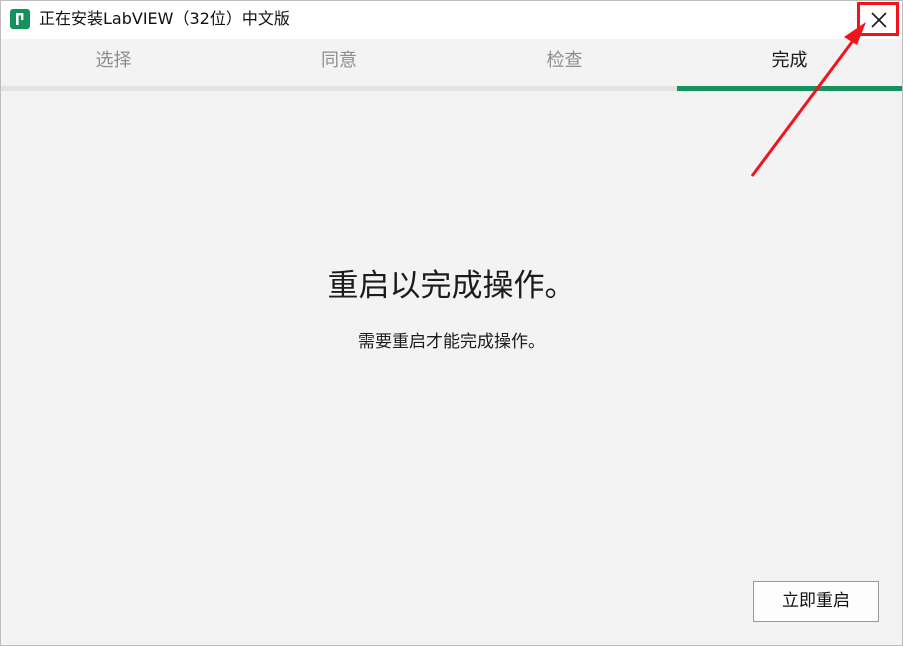 Image resolution: width=903 pixels, height=646 pixels. What do you see at coordinates (816, 601) in the screenshot?
I see `restart-now-button: 立即重启` at bounding box center [816, 601].